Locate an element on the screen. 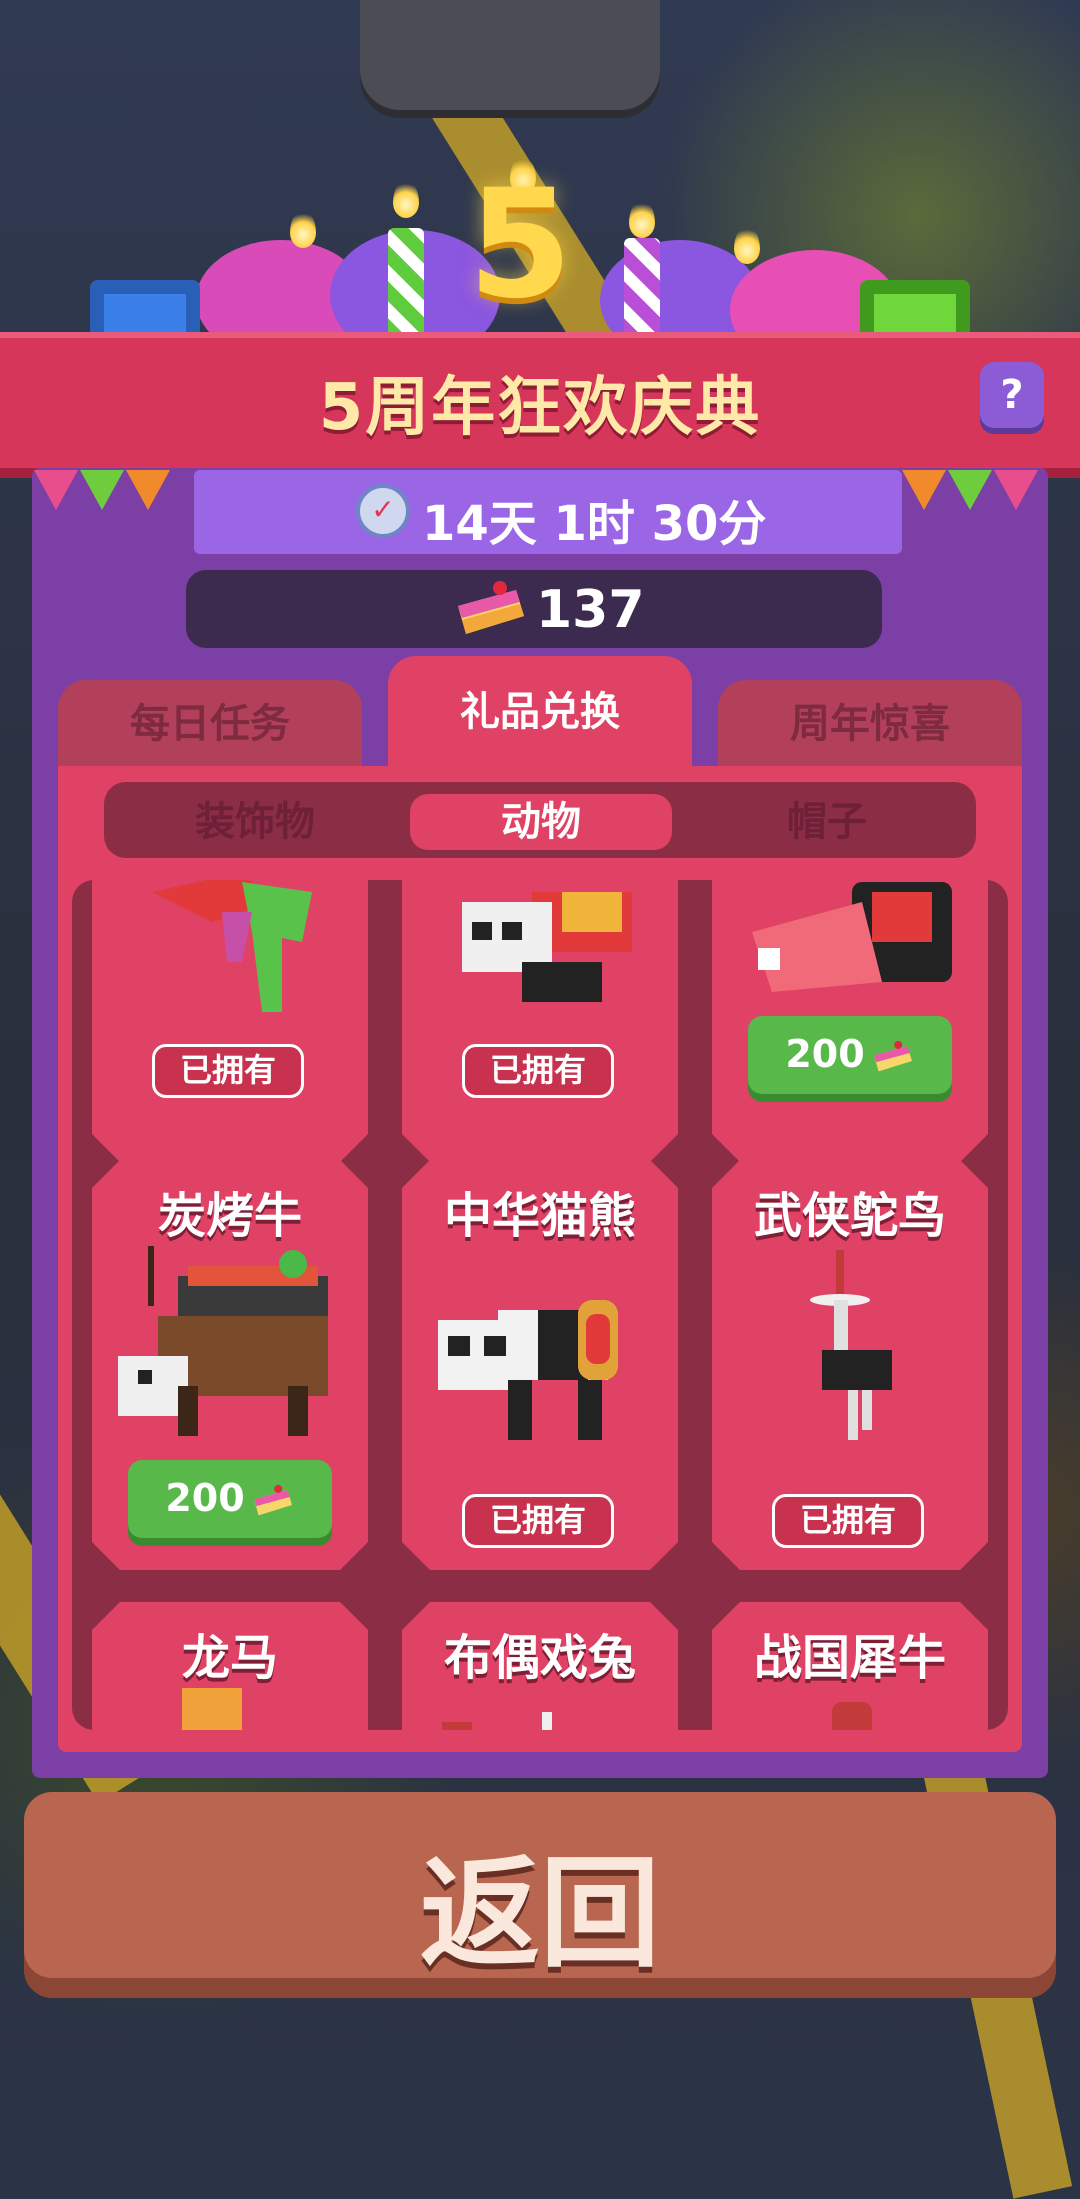  subtab-decorations: 装饰物 is located at coordinates (255, 822).